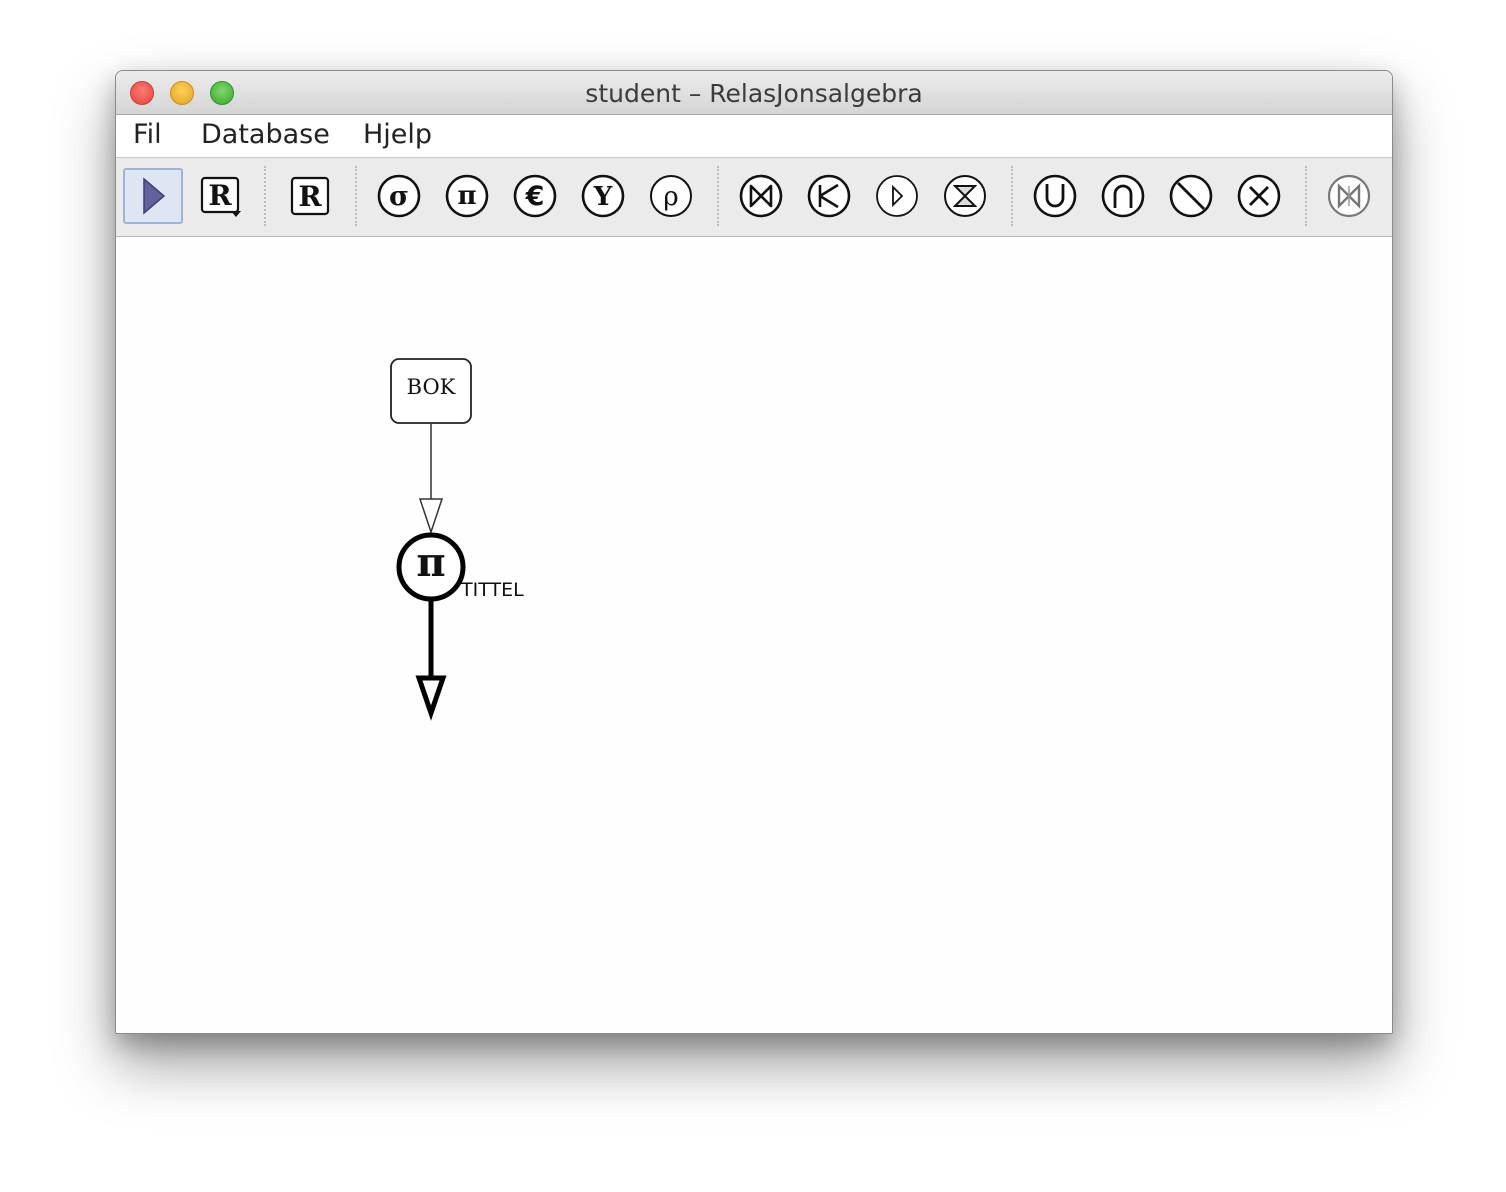 This screenshot has height=1192, width=1506. I want to click on left-semijoin-tool-button, so click(829, 196).